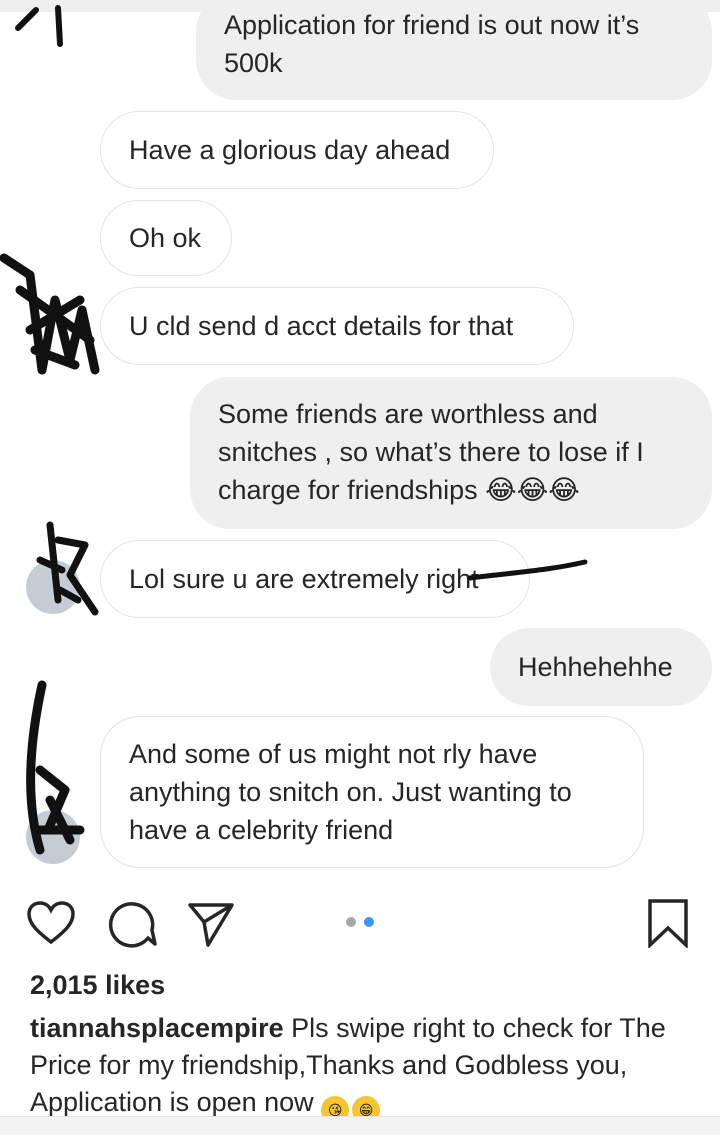  What do you see at coordinates (668, 923) in the screenshot?
I see `bookmark-icon` at bounding box center [668, 923].